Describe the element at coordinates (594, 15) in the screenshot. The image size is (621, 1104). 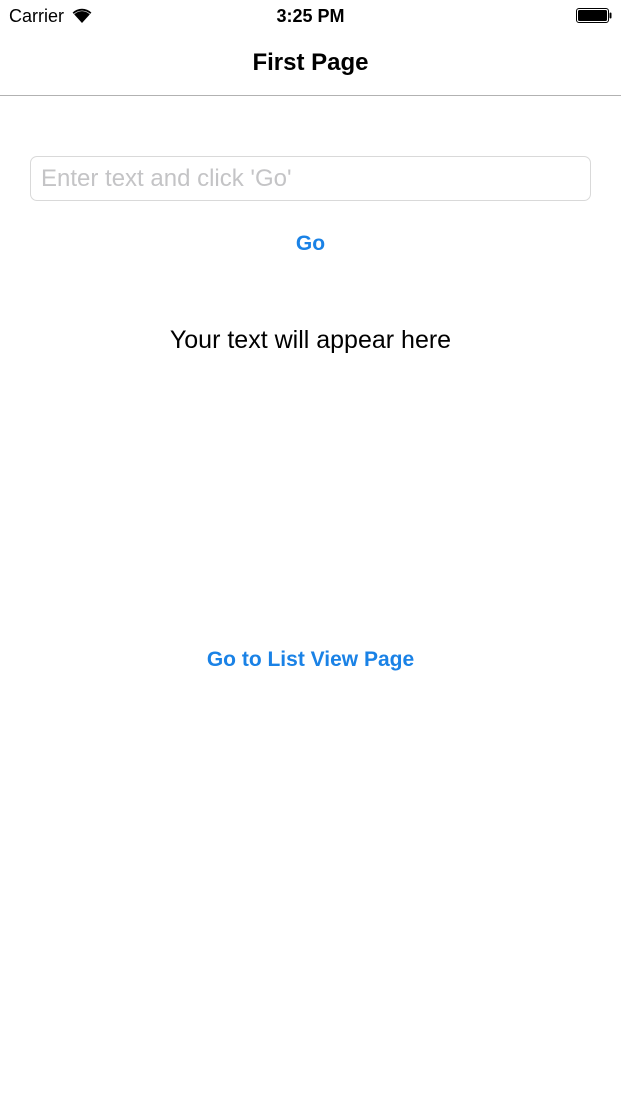
I see `battery-icon` at that location.